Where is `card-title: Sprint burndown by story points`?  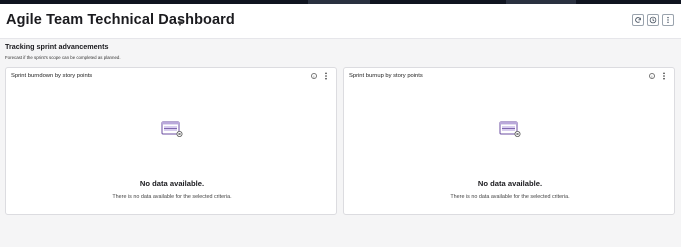
card-title: Sprint burndown by story points is located at coordinates (52, 76).